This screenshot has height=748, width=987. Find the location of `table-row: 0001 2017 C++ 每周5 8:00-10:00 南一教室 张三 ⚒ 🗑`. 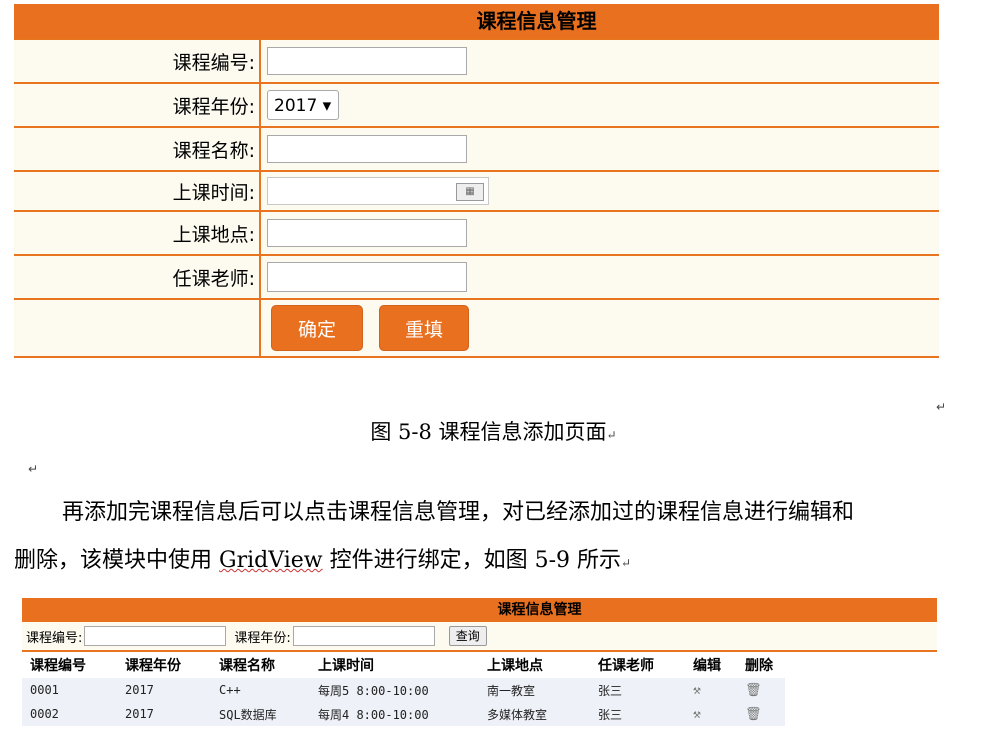

table-row: 0001 2017 C++ 每周5 8:00-10:00 南一教室 张三 ⚒ 🗑 is located at coordinates (403, 690).